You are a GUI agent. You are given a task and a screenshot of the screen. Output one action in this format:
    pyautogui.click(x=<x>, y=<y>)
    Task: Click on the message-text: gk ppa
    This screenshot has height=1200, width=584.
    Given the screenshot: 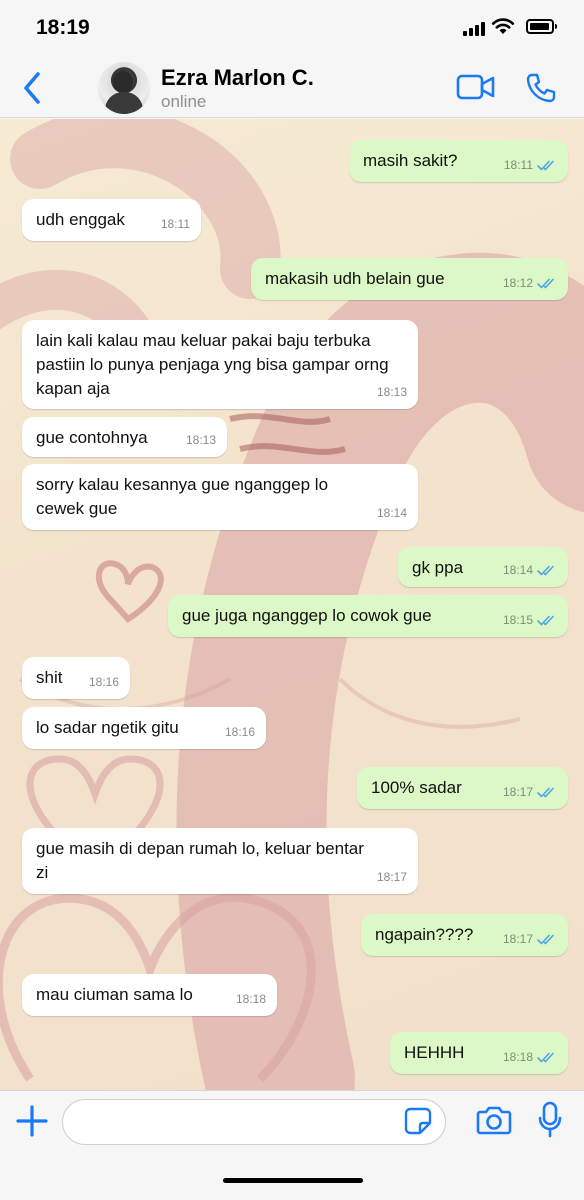 What is the action you would take?
    pyautogui.click(x=438, y=567)
    